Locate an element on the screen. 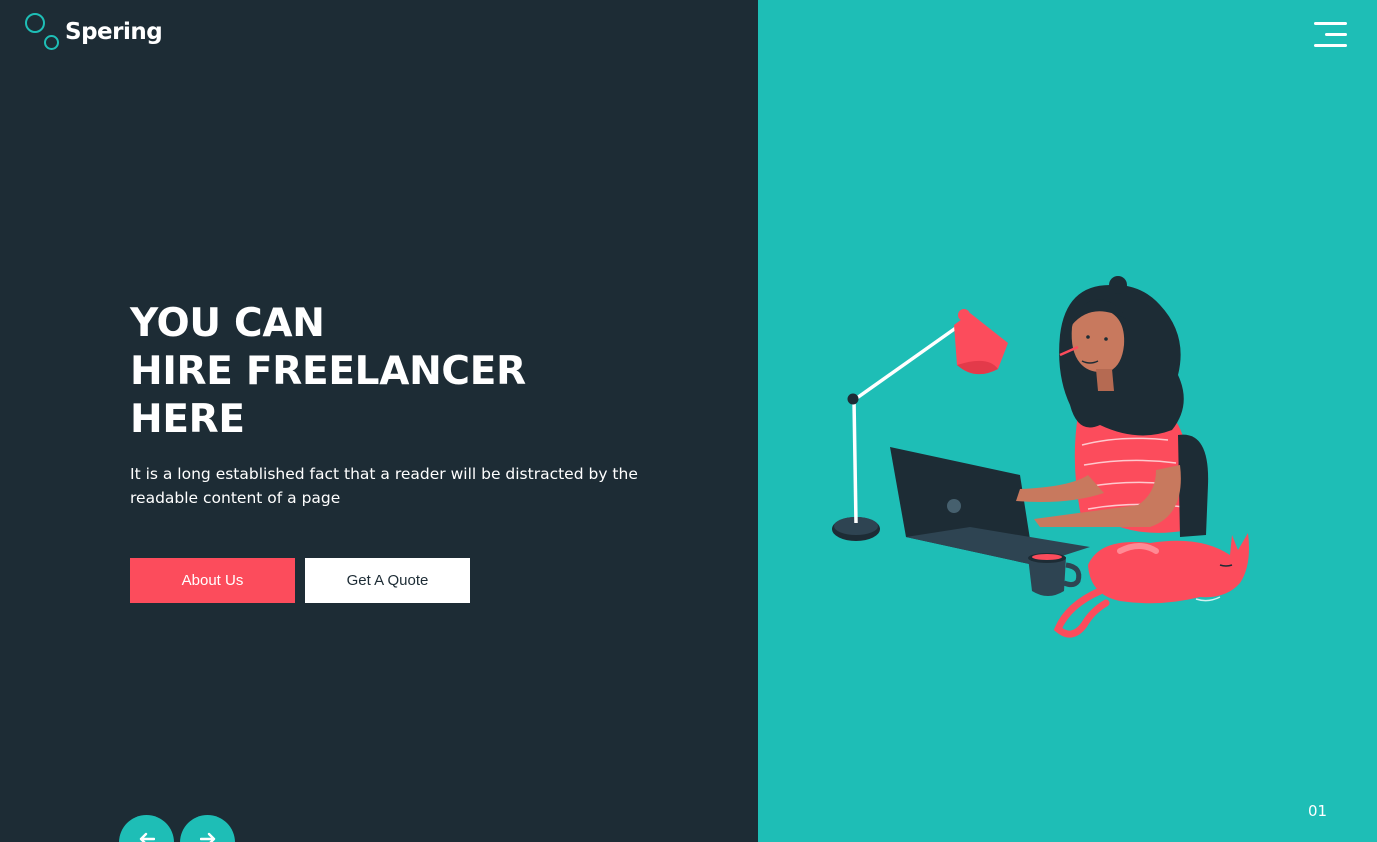 The width and height of the screenshot is (1377, 842). hero-title: YOU CAN HIRE FREELANCER HERE is located at coordinates (410, 372).